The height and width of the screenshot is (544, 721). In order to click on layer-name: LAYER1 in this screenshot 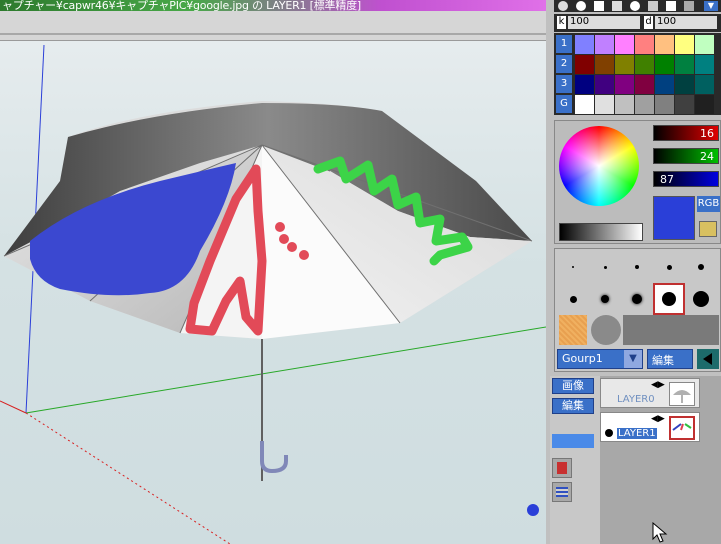, I will do `click(637, 433)`.